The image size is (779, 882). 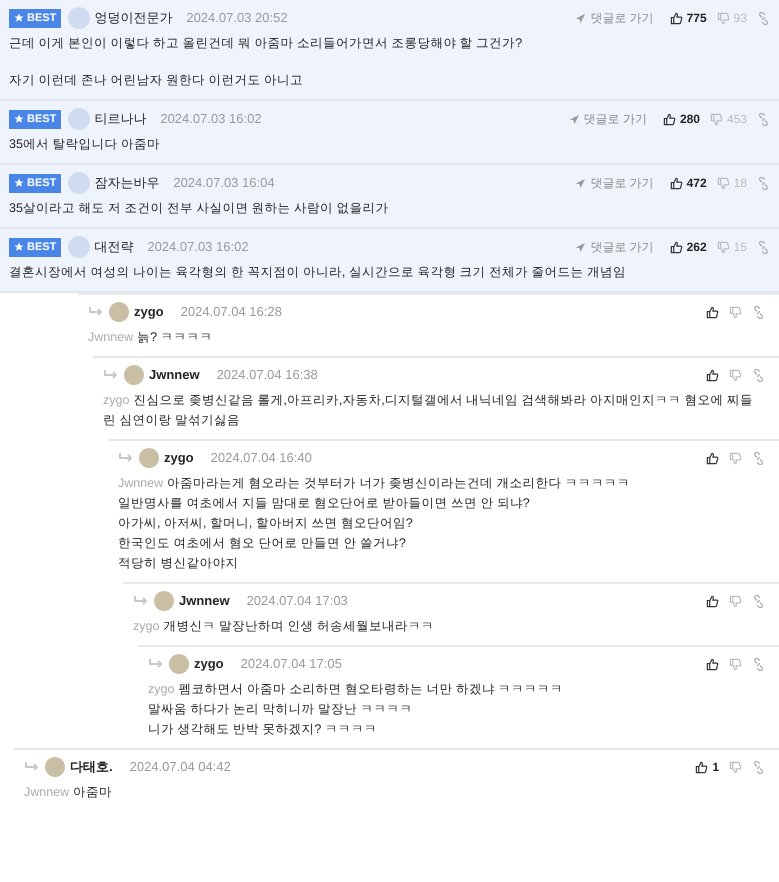 I want to click on comment-date: 2024.07.04 17:03, so click(x=297, y=601).